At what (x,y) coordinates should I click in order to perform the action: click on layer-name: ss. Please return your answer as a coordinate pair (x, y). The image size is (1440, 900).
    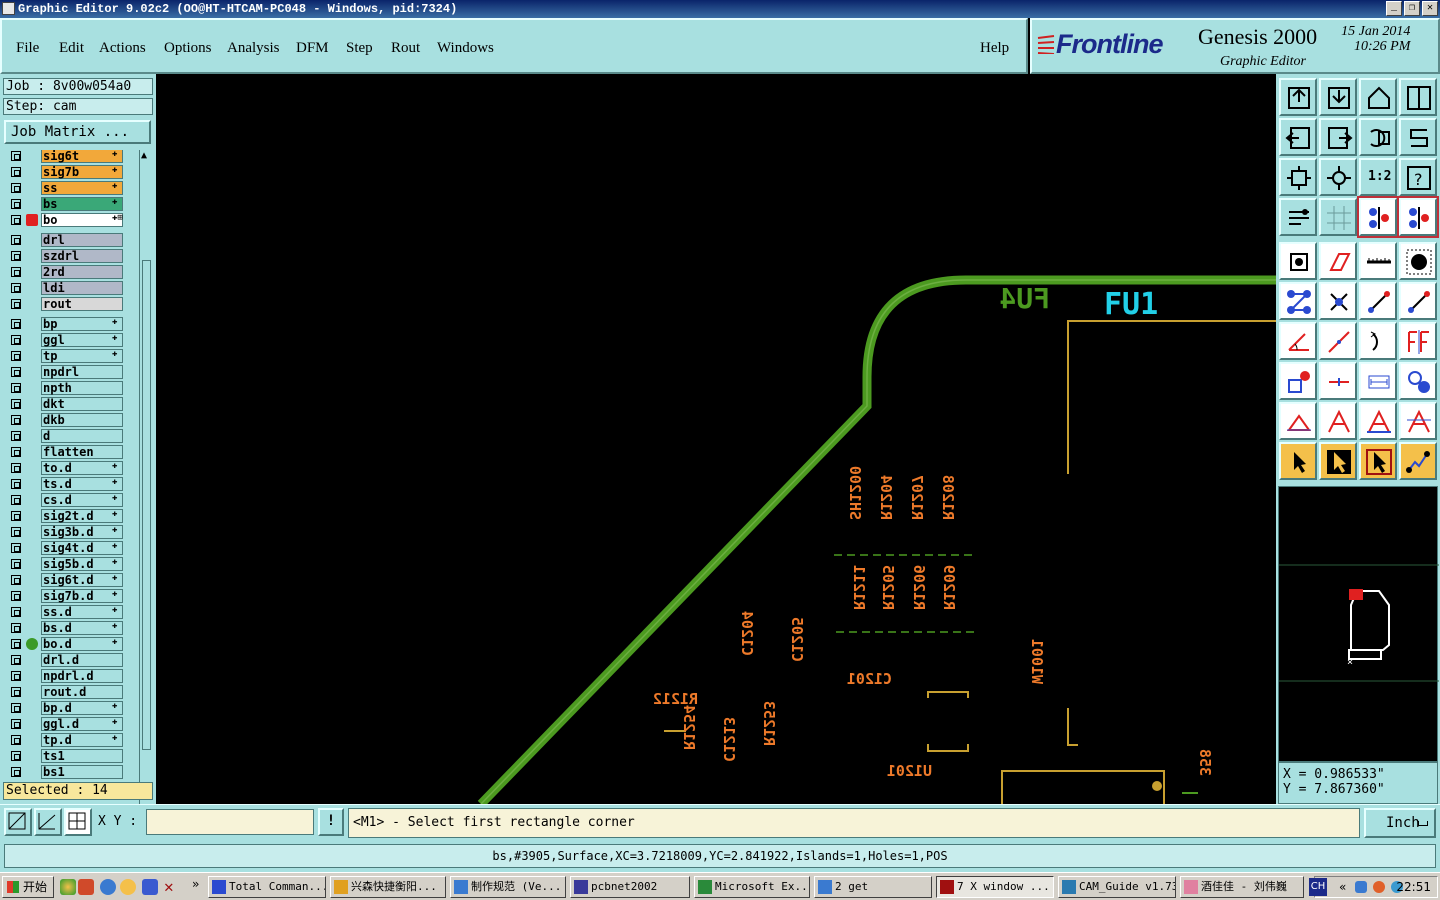
    Looking at the image, I should click on (82, 188).